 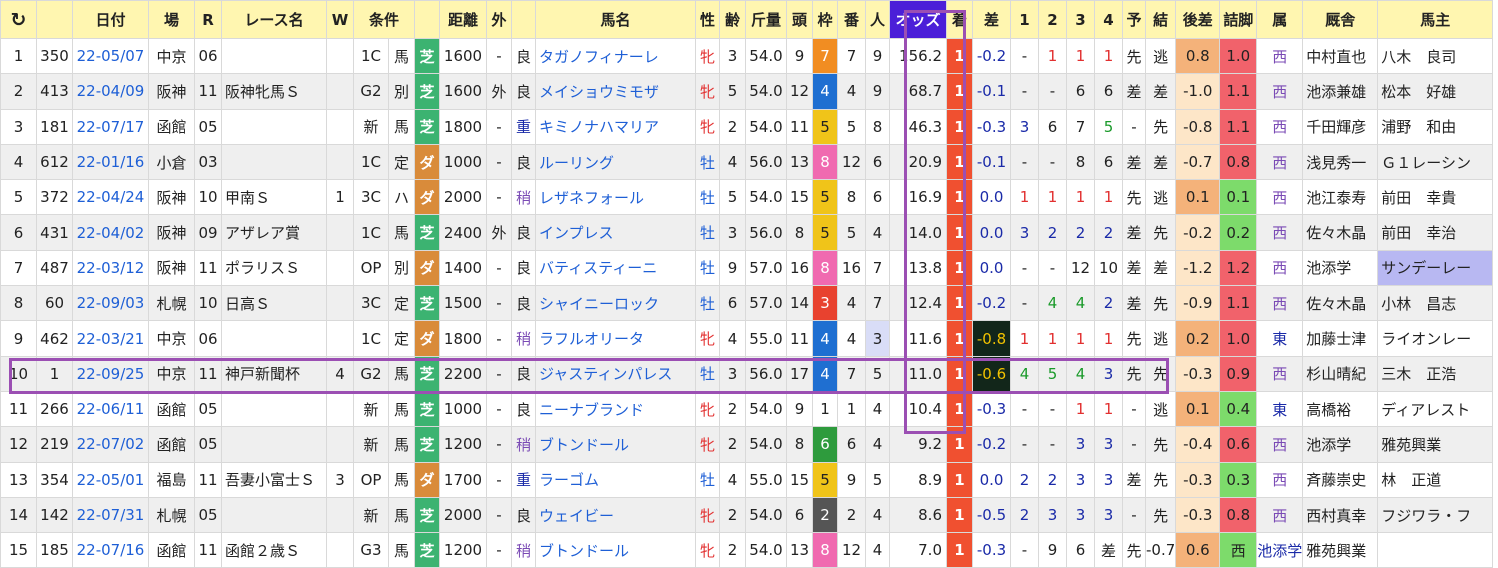 What do you see at coordinates (110, 19) in the screenshot?
I see `col-header-date: 日付` at bounding box center [110, 19].